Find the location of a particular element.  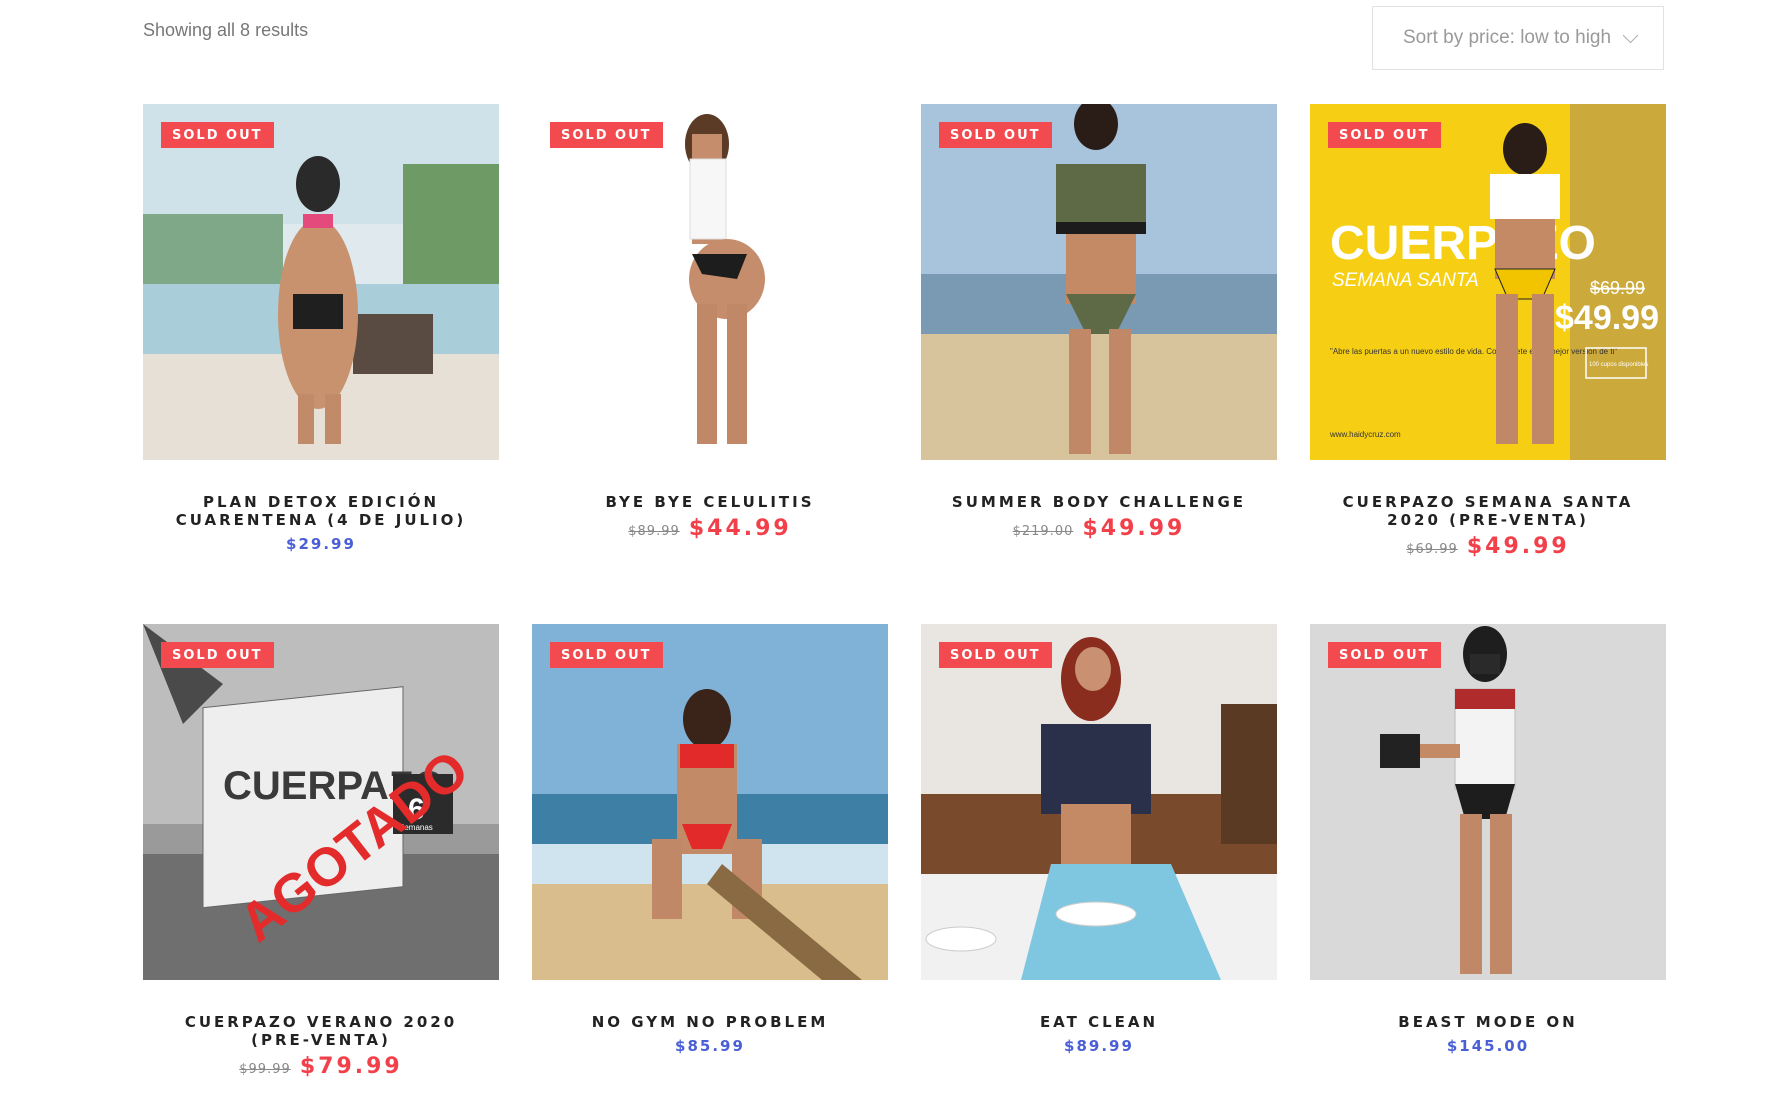

sale-price: $79.99 is located at coordinates (351, 1066).